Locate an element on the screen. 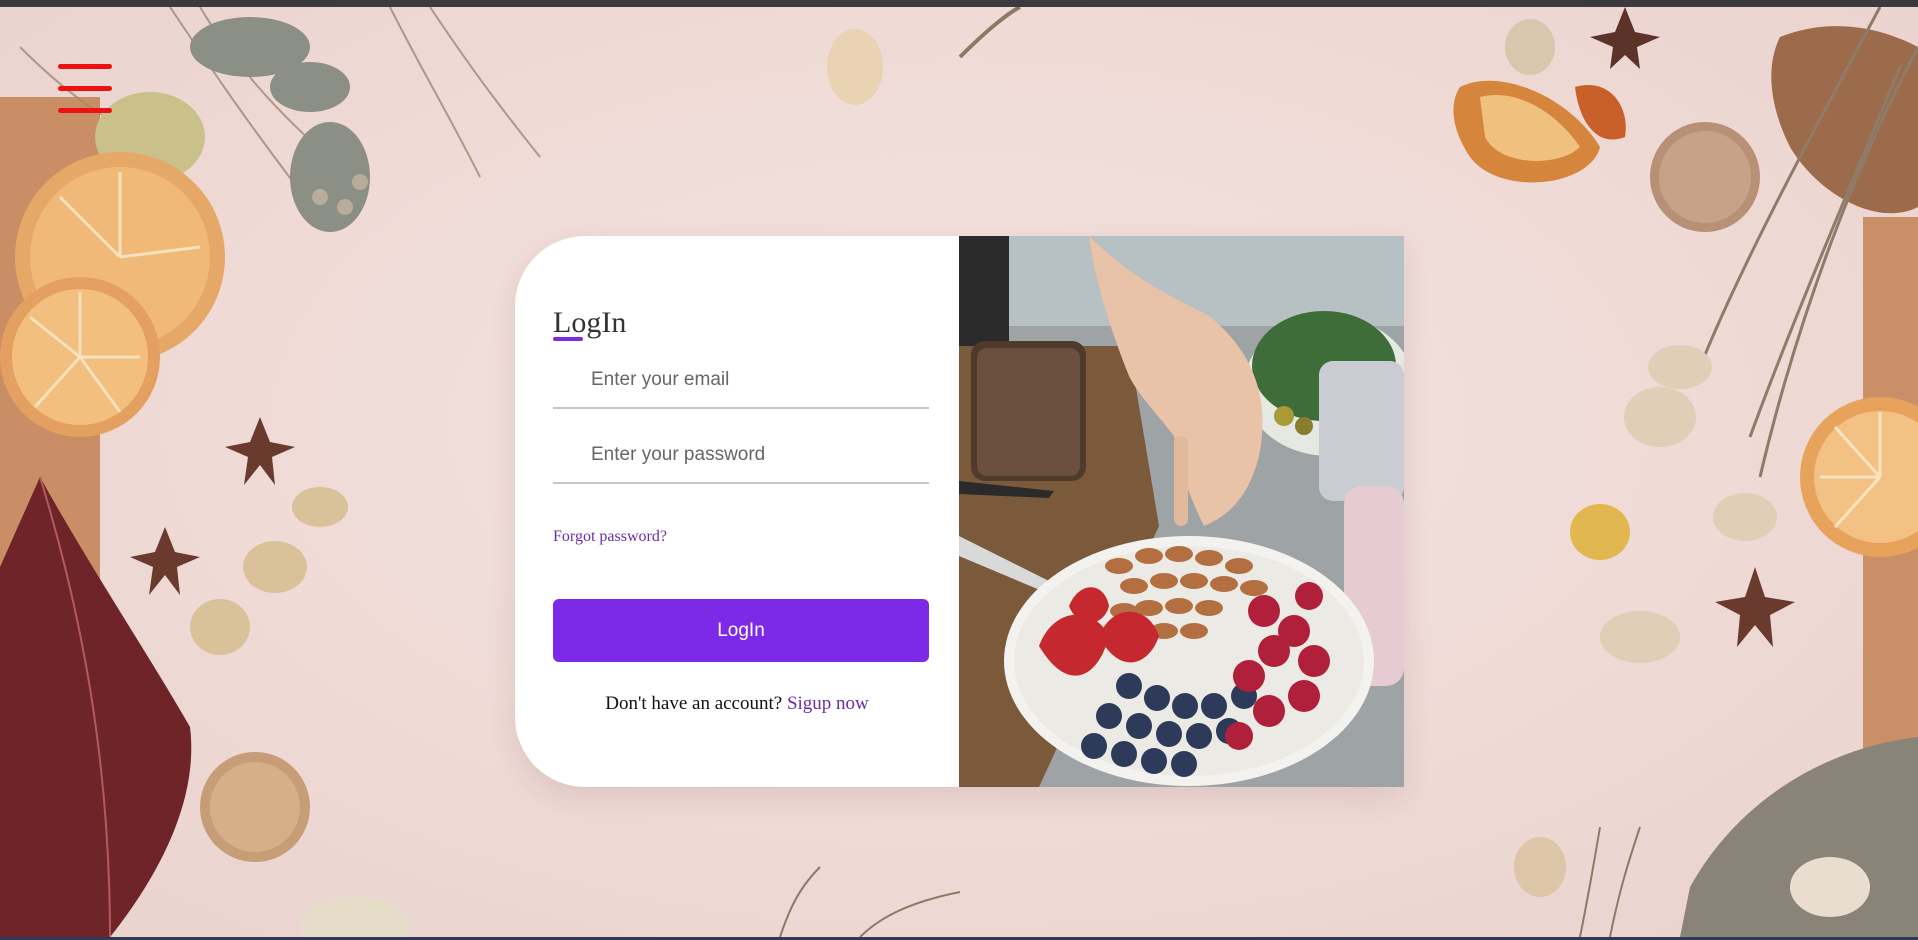 Image resolution: width=1918 pixels, height=940 pixels. login-button: LogIn is located at coordinates (741, 630).